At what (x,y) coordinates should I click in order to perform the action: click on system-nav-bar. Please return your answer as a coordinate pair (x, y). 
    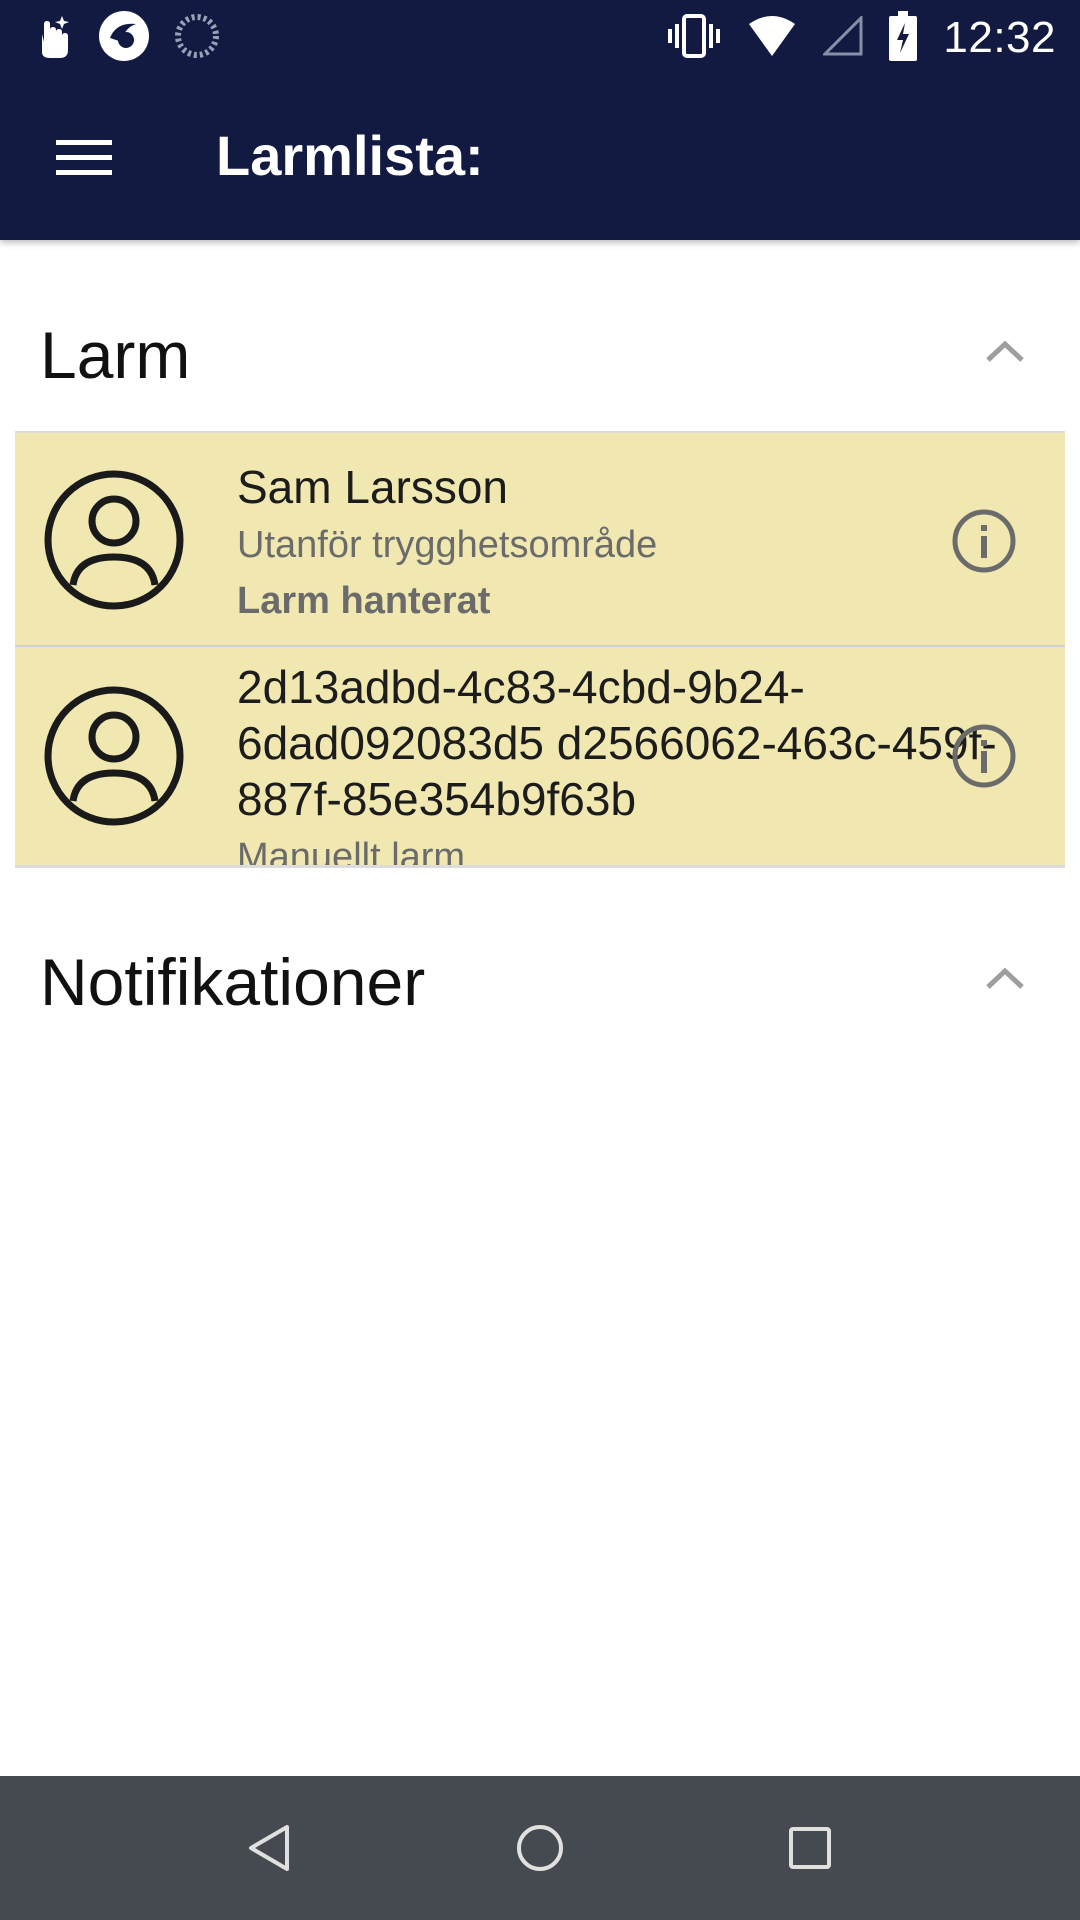
    Looking at the image, I should click on (540, 1848).